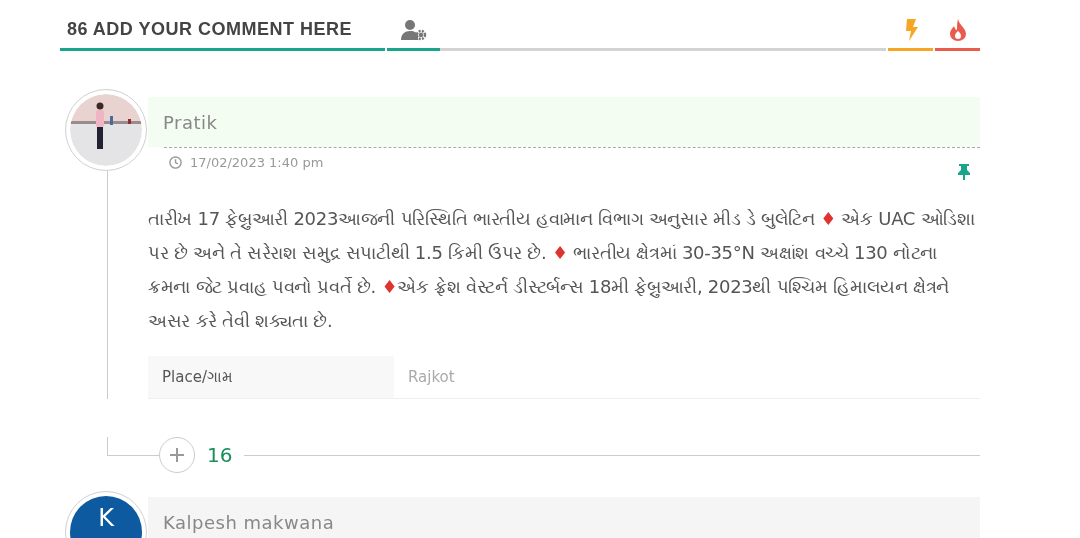 The image size is (1080, 538). I want to click on comments-title: 86 ADD YOUR COMMENT HERE, so click(222, 35).